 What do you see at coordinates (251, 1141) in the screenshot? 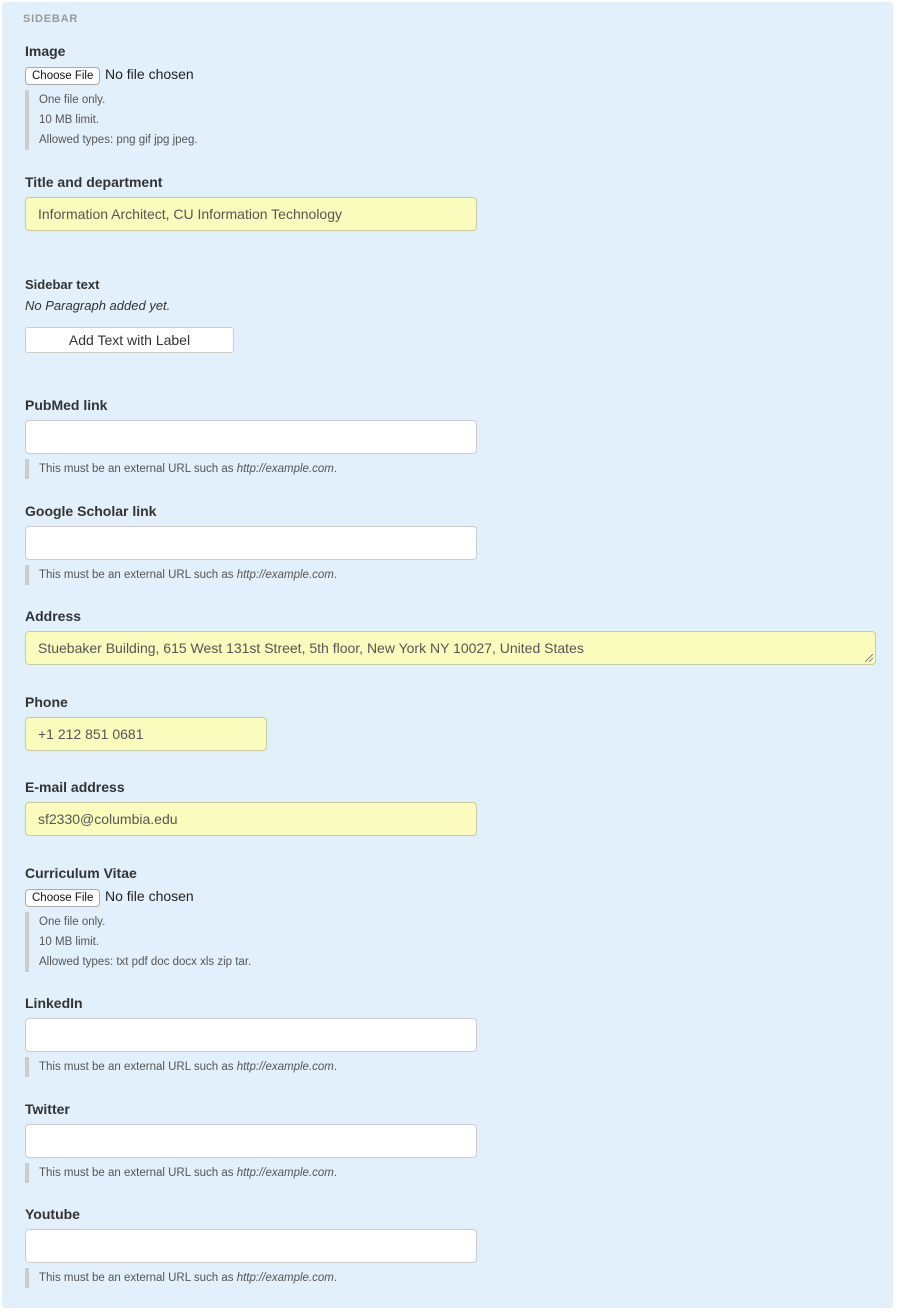
I see `twitter-input` at bounding box center [251, 1141].